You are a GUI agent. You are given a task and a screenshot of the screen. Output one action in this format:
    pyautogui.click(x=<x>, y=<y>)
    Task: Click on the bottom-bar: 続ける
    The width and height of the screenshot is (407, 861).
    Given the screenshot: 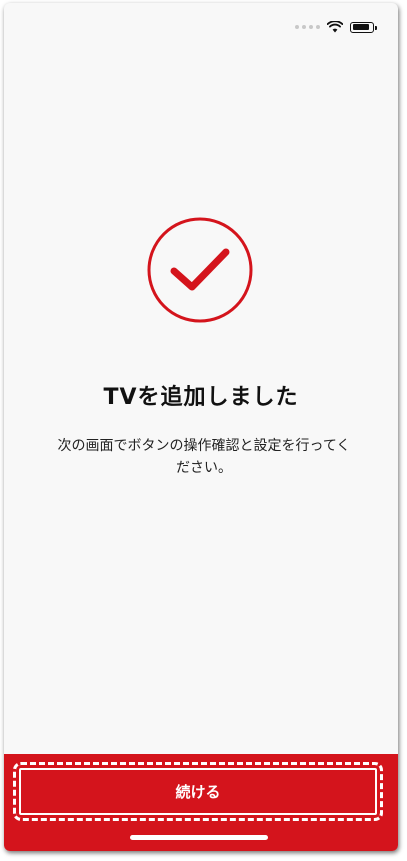 What is the action you would take?
    pyautogui.click(x=201, y=802)
    